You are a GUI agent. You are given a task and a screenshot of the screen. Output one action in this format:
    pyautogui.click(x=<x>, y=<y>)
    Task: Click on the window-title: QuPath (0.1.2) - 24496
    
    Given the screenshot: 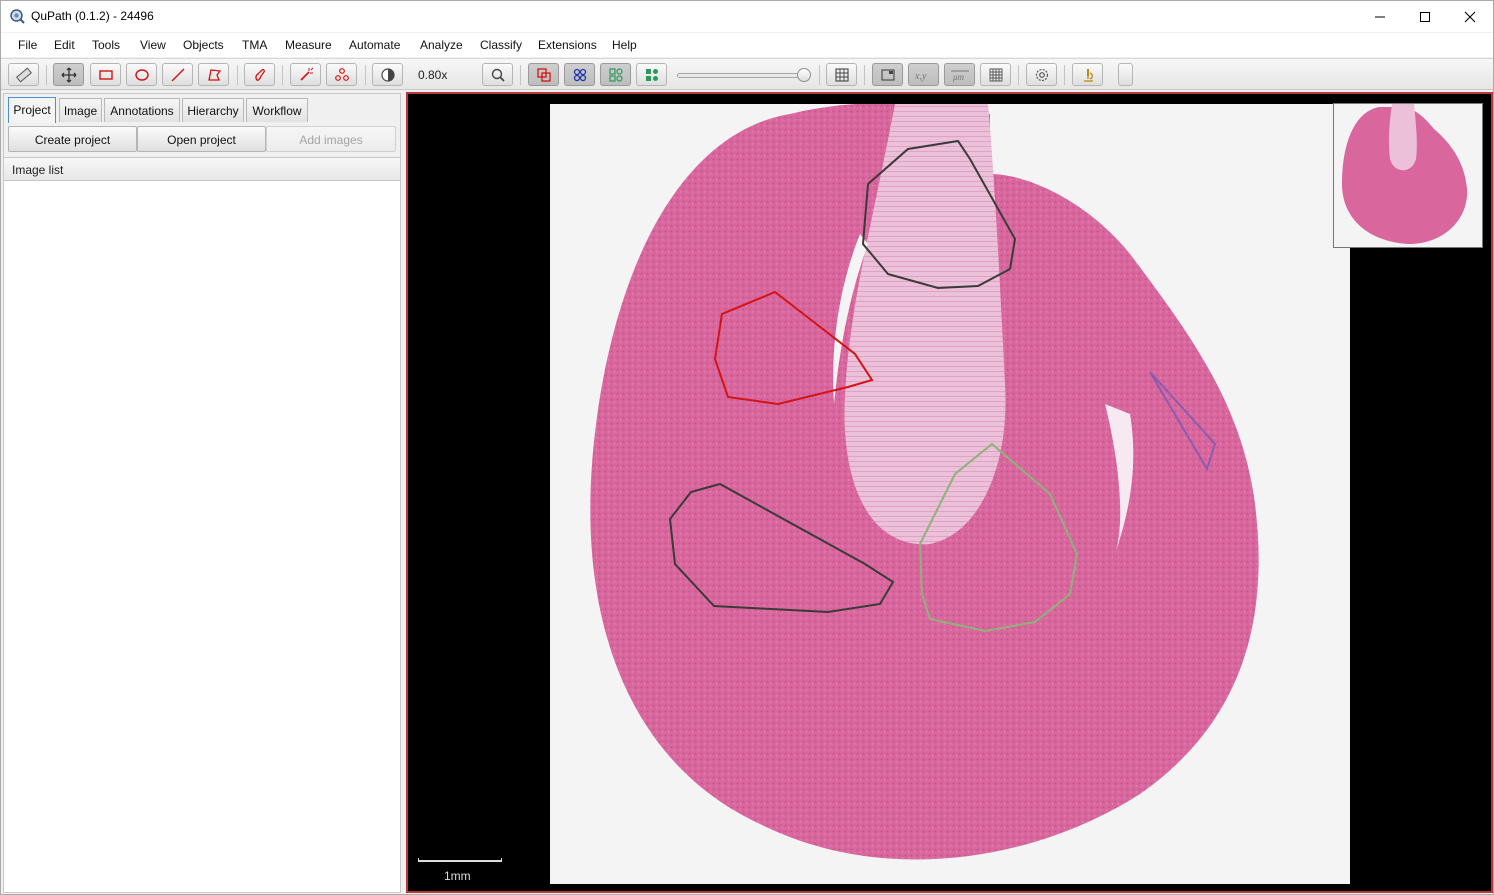 What is the action you would take?
    pyautogui.click(x=92, y=16)
    